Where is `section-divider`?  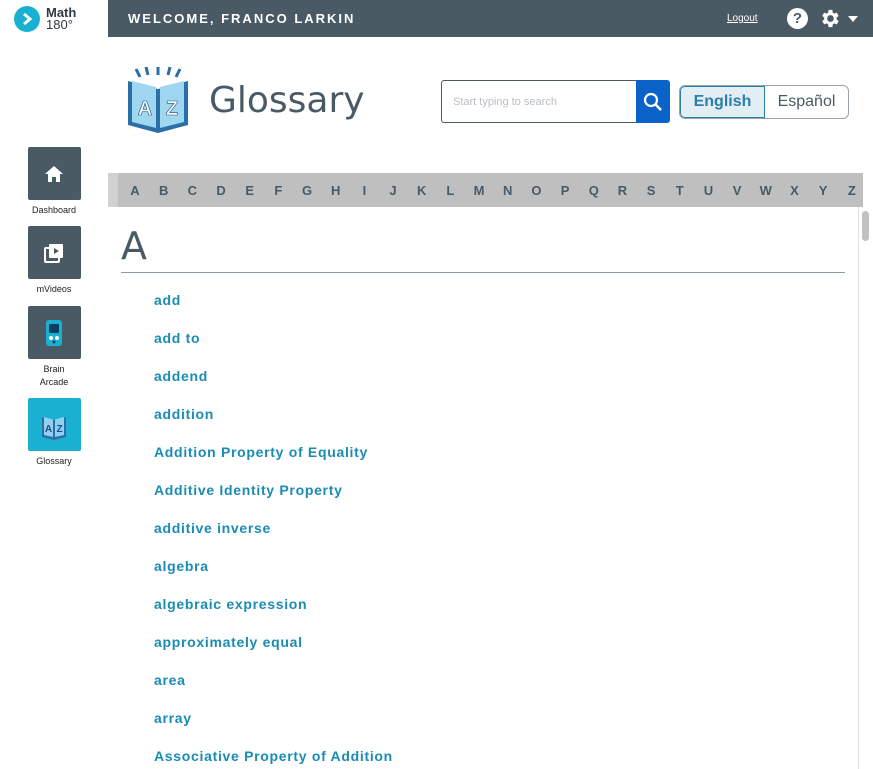
section-divider is located at coordinates (483, 272).